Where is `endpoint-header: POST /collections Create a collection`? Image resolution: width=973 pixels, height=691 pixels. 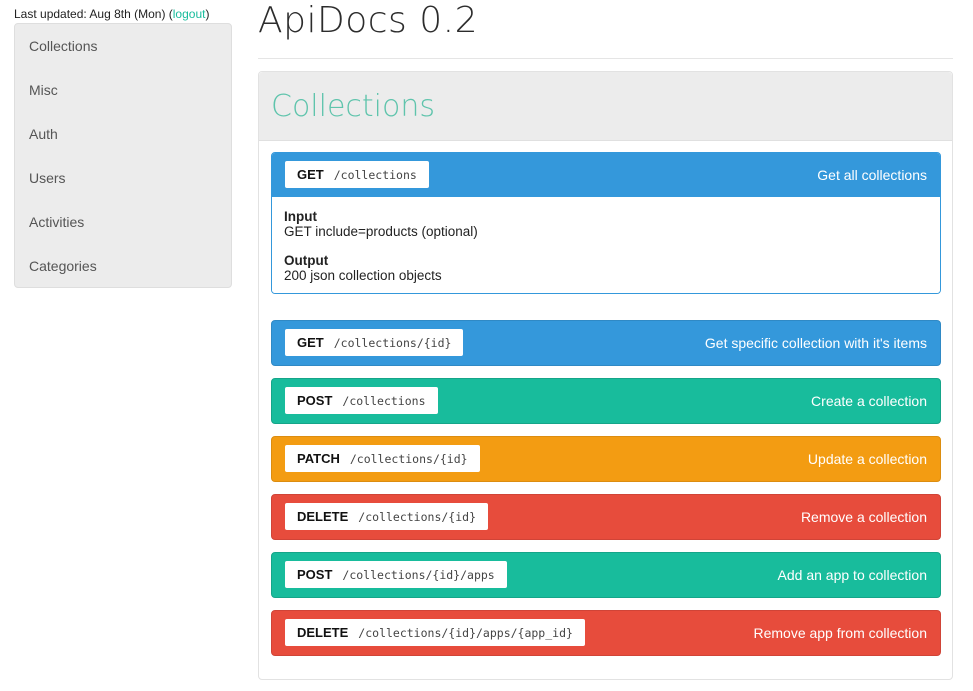 endpoint-header: POST /collections Create a collection is located at coordinates (606, 401).